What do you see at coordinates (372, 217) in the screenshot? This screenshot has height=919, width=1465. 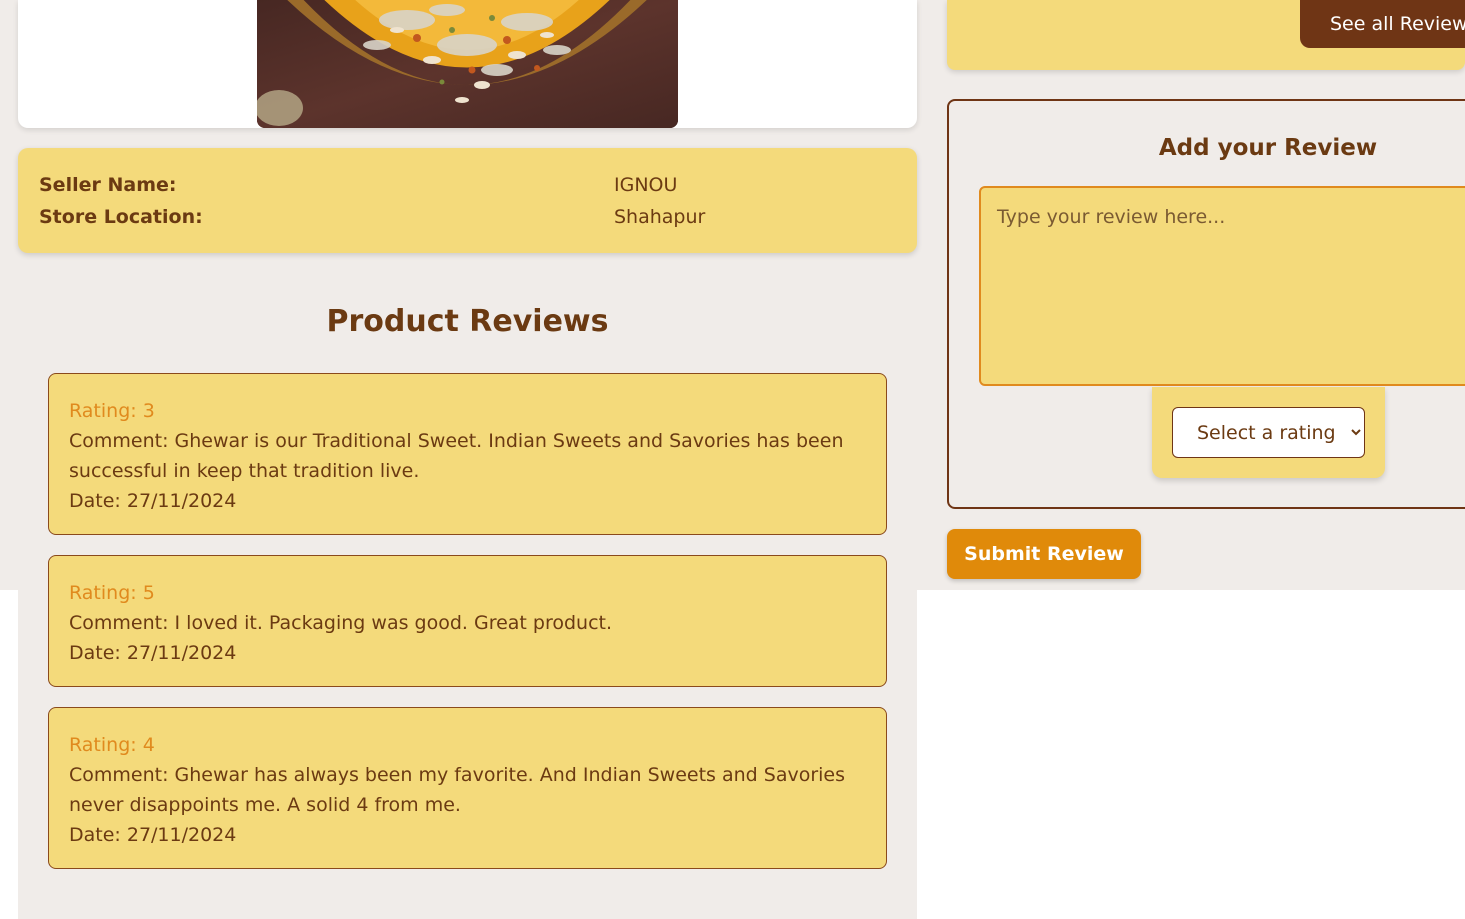 I see `store-location-row: Store Location: Shahapur` at bounding box center [372, 217].